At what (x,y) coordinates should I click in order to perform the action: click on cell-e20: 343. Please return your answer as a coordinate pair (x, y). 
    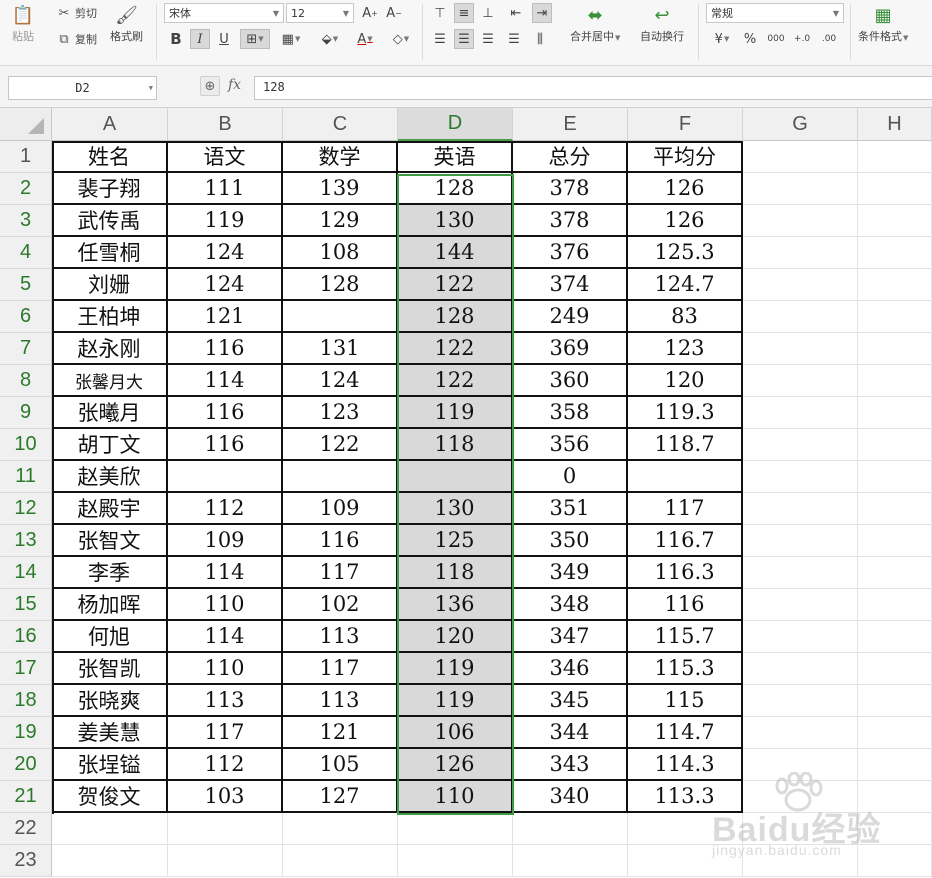
    Looking at the image, I should click on (570, 765).